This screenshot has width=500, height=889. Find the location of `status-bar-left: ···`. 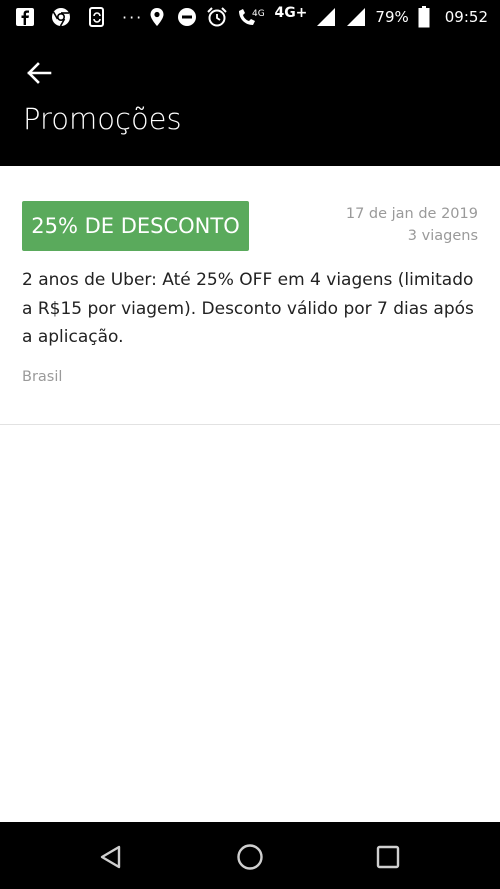

status-bar-left: ··· is located at coordinates (78, 17).